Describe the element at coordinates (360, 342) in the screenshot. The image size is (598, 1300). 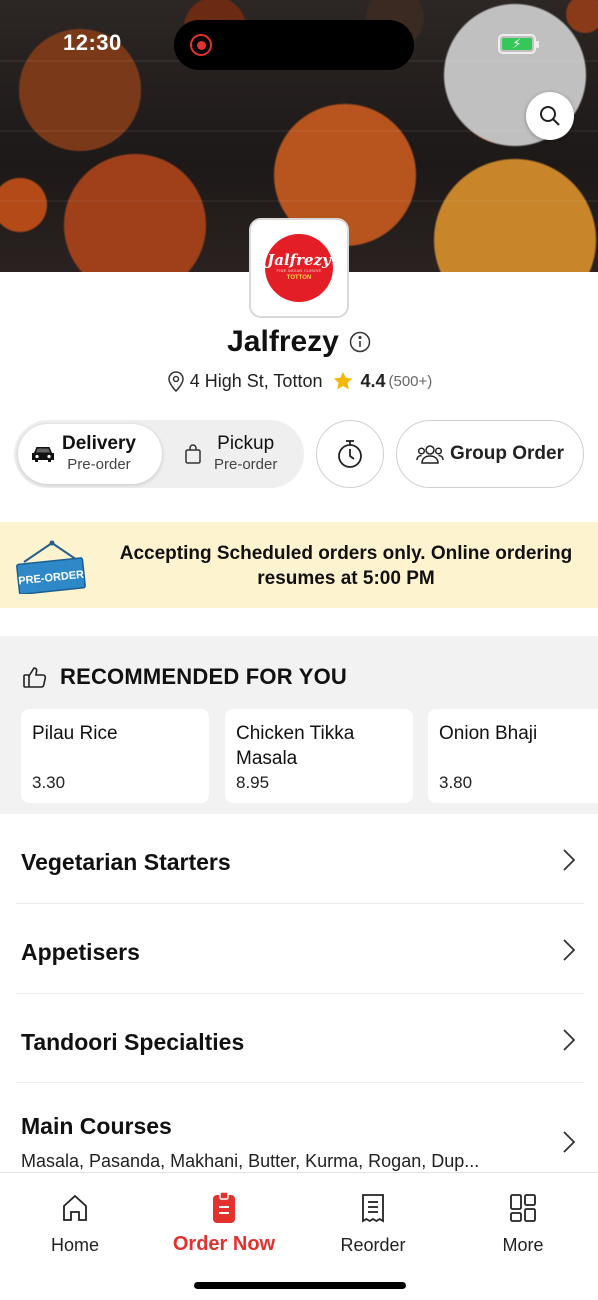
I see `info-icon` at that location.